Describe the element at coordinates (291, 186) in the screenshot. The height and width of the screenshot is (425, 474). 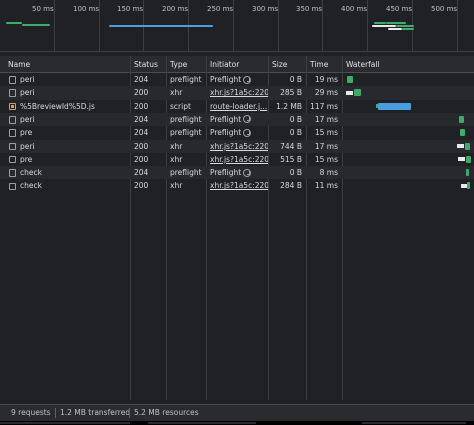
I see `request-size: 284 B` at that location.